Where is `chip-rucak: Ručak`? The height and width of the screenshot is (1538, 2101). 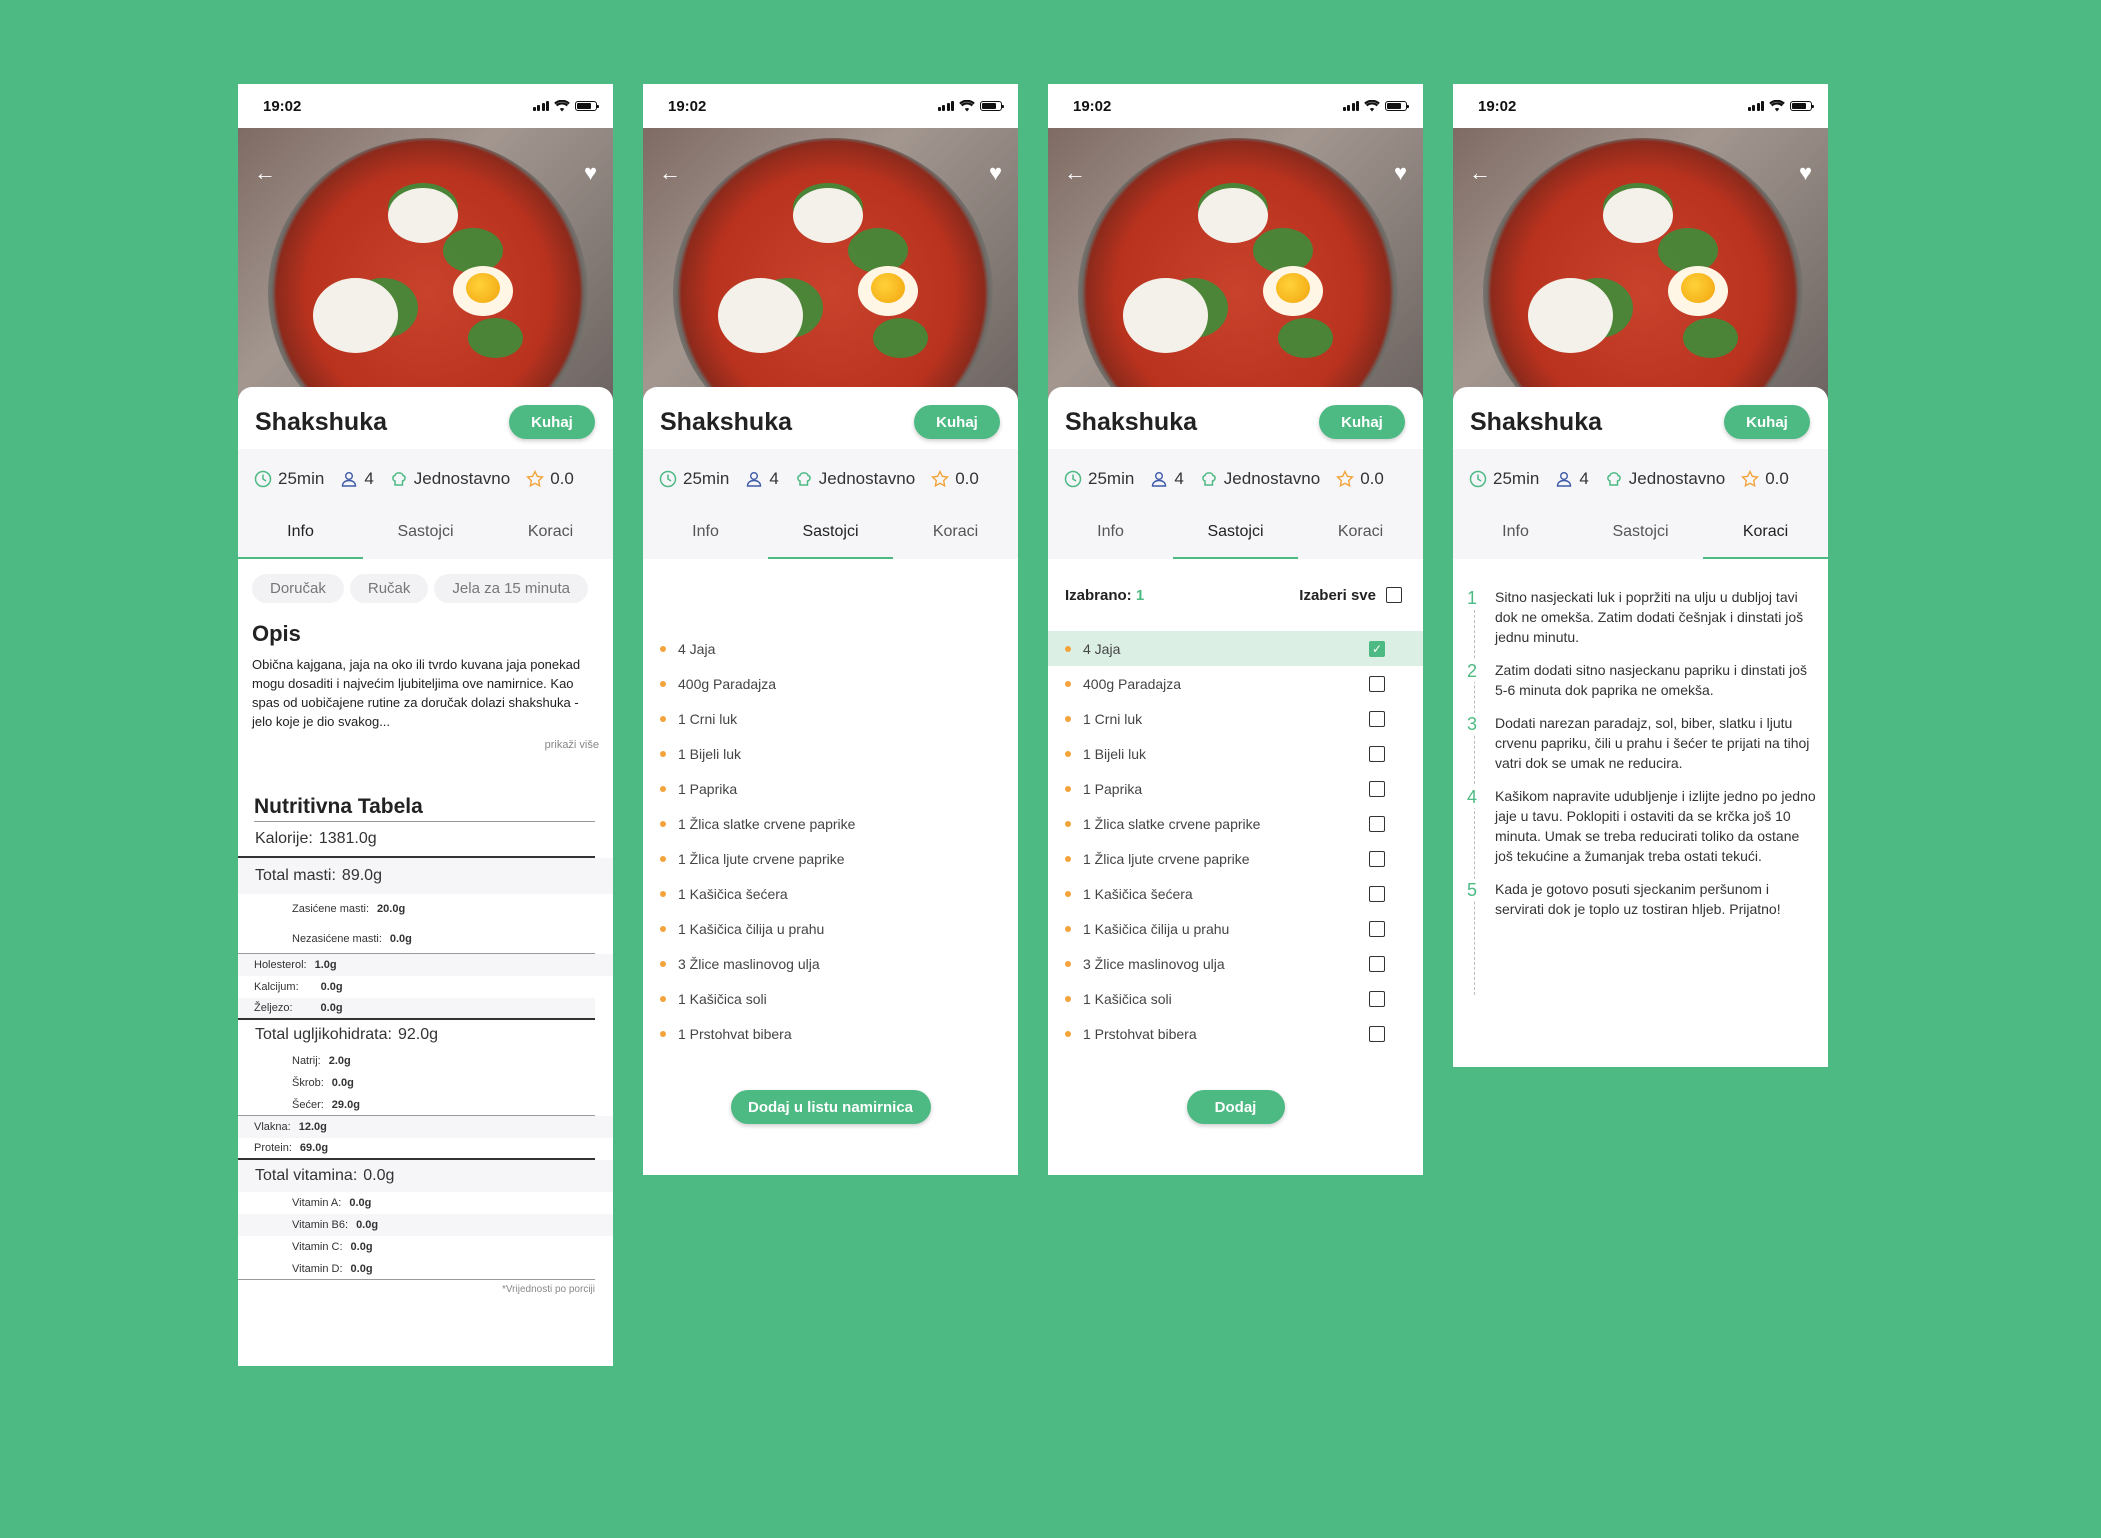
chip-rucak: Ručak is located at coordinates (389, 588).